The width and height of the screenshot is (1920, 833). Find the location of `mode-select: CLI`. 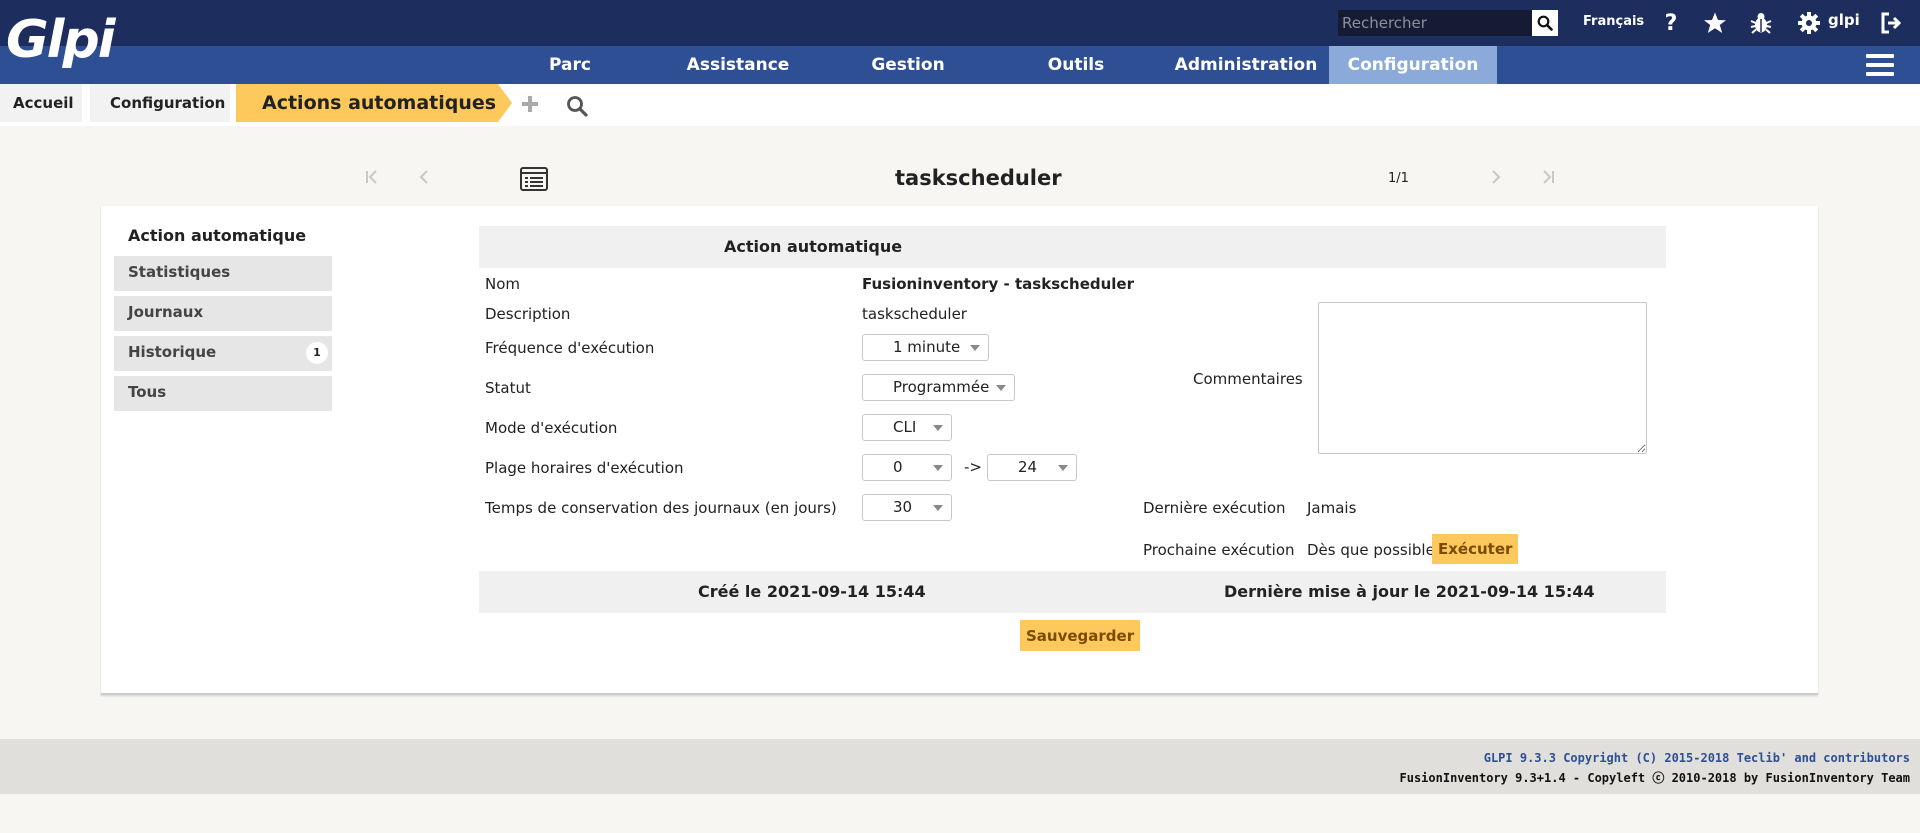

mode-select: CLI is located at coordinates (907, 427).